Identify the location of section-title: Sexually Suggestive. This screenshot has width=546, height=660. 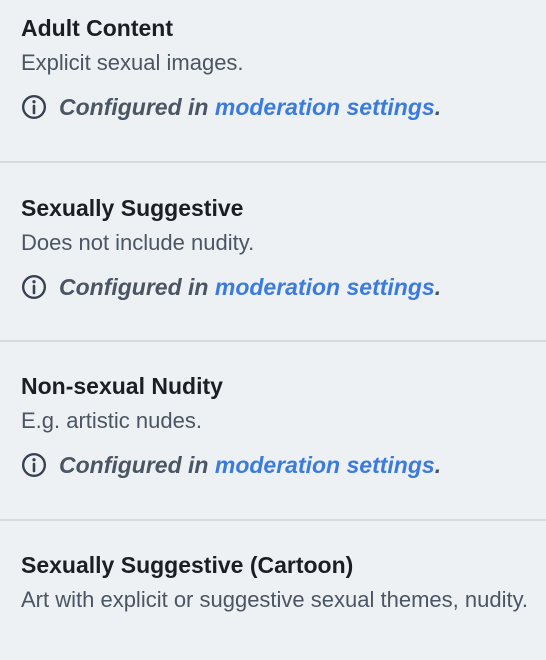
(132, 208).